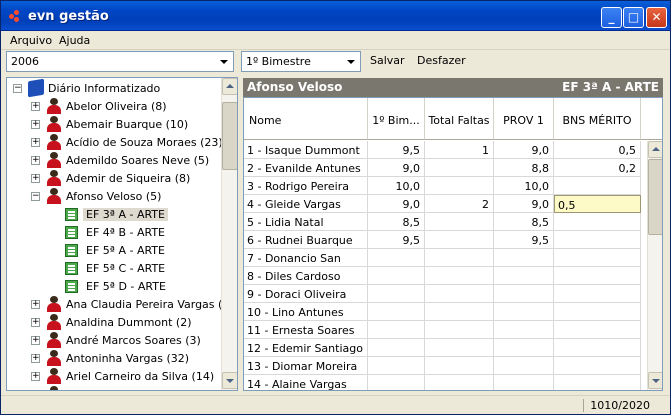 This screenshot has width=671, height=415. I want to click on tree-teacher: + André Marcos Soares (3), so click(118, 341).